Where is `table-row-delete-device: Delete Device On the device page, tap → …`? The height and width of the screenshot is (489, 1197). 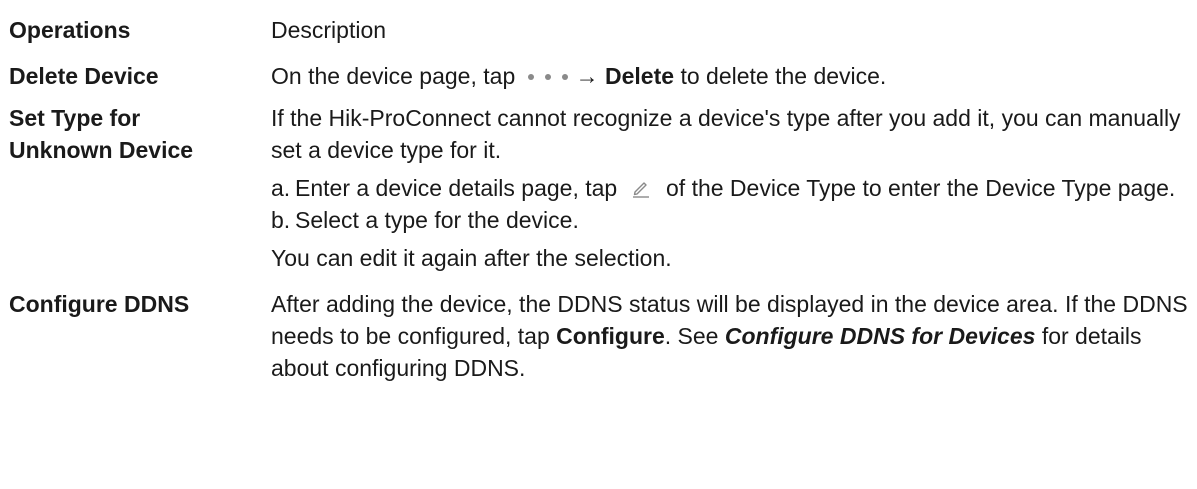
table-row-delete-device: Delete Device On the device page, tap → … is located at coordinates (599, 76).